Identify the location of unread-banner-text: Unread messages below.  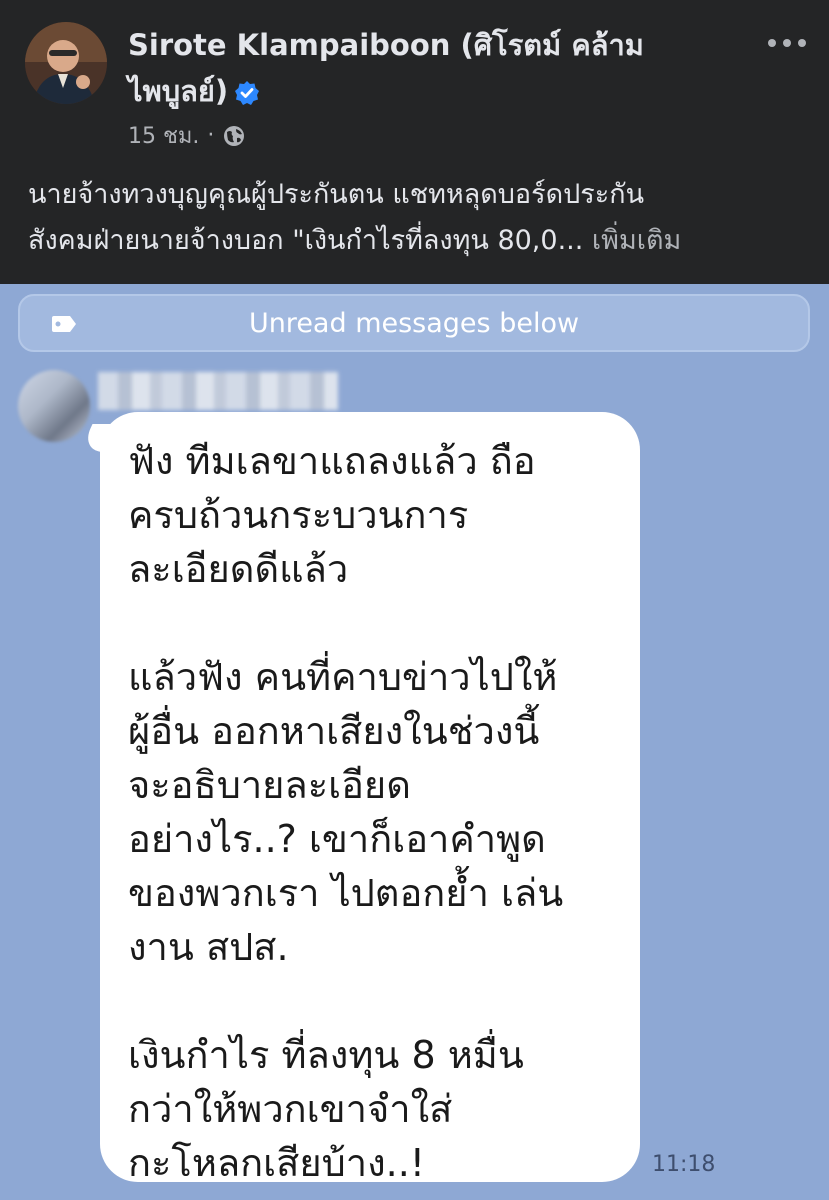
(414, 323).